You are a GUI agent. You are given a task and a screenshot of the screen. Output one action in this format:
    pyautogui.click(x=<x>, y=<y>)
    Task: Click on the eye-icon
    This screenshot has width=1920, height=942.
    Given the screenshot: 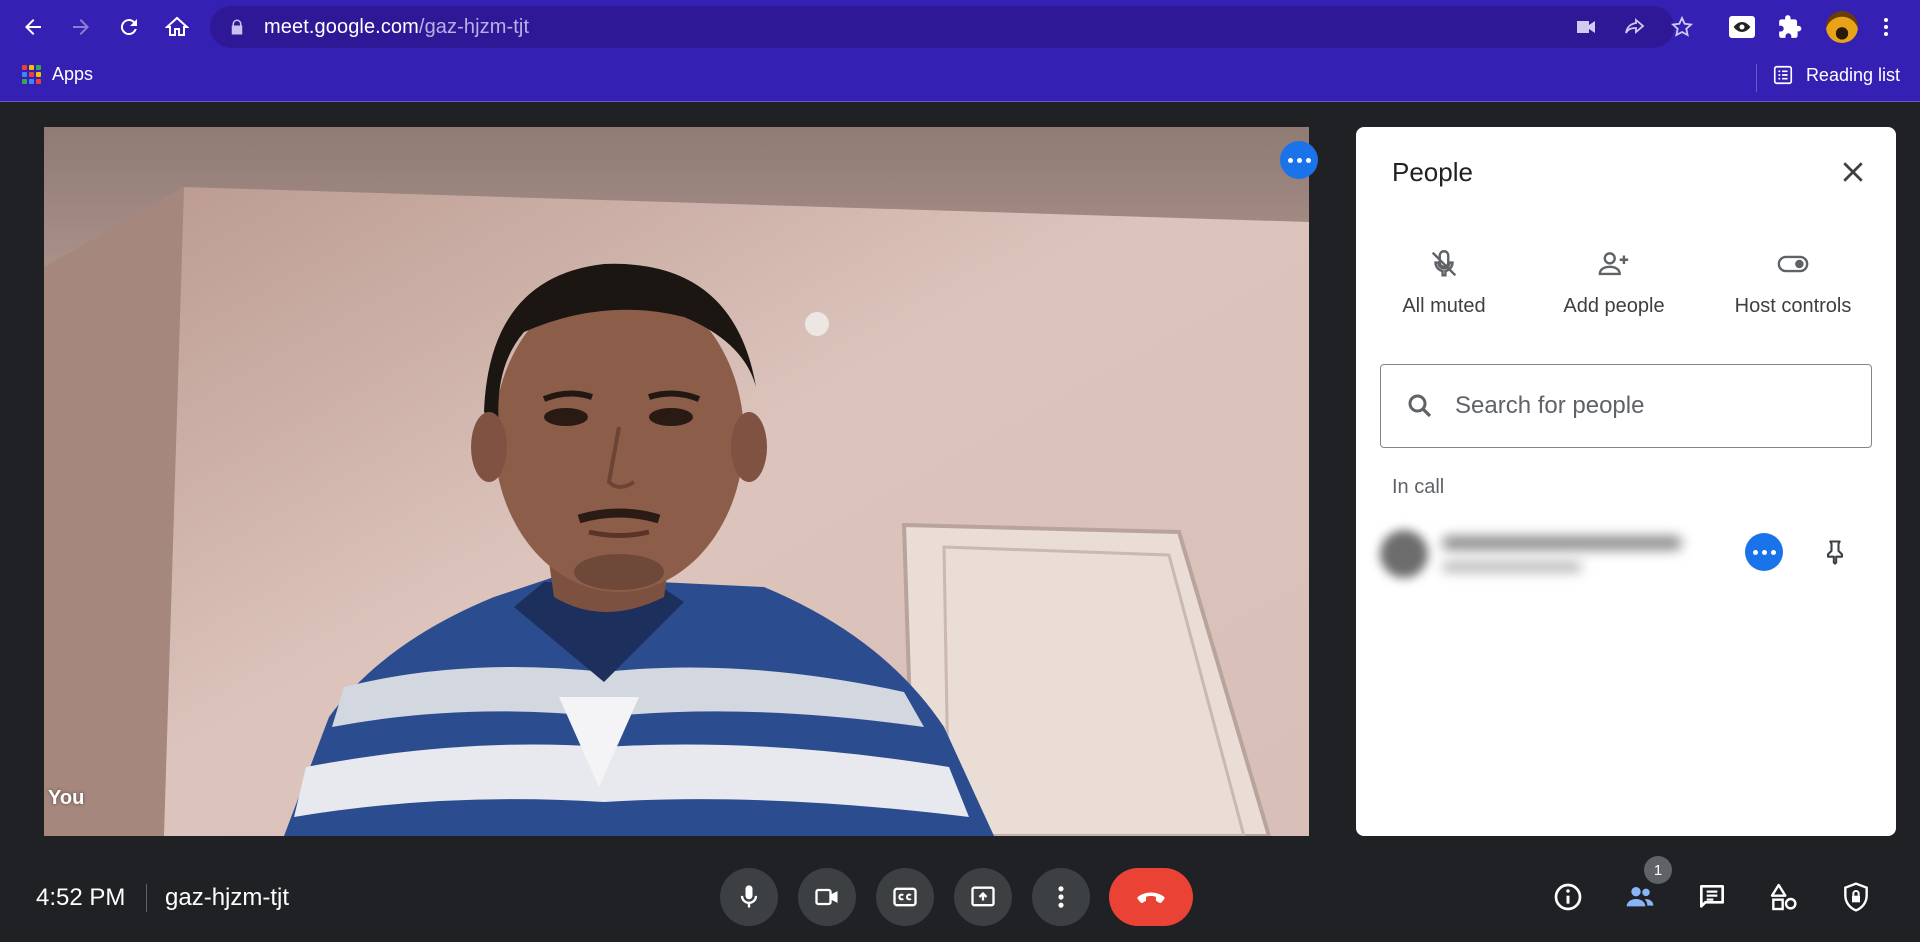 What is the action you would take?
    pyautogui.click(x=1742, y=27)
    